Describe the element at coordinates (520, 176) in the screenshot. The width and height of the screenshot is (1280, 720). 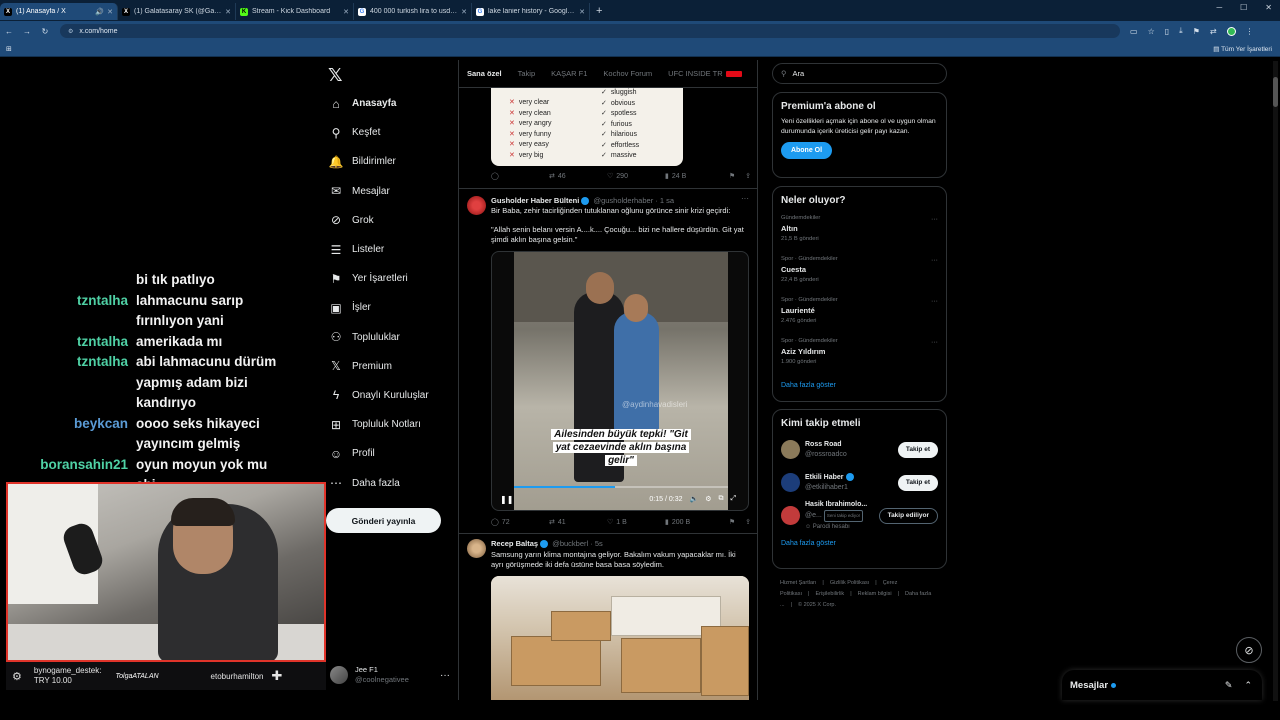
I see `reply-button: ◯` at that location.